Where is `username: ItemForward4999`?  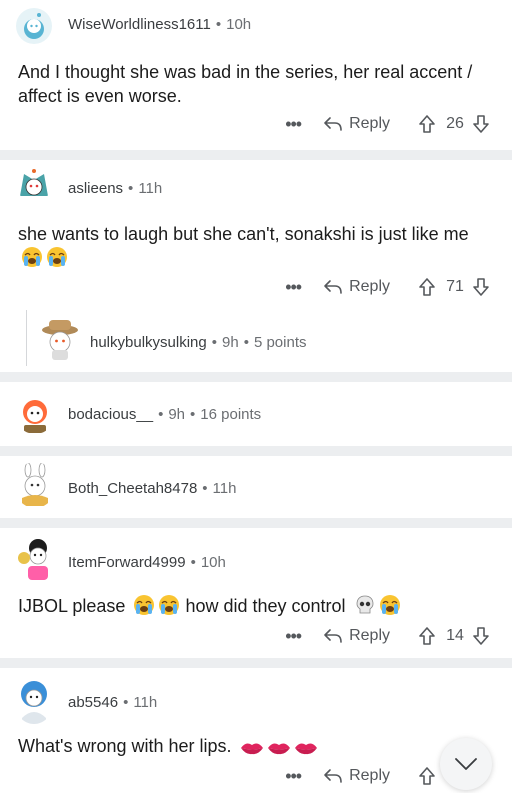 username: ItemForward4999 is located at coordinates (127, 562).